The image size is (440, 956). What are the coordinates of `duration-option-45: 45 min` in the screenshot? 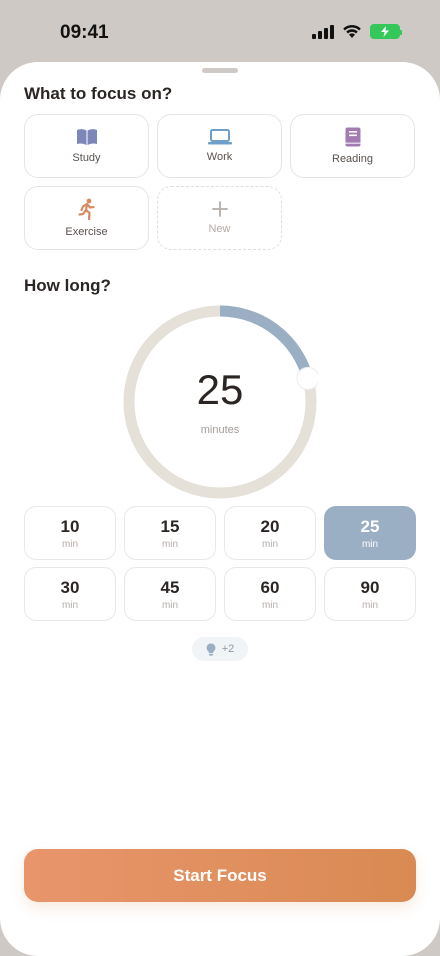 It's located at (170, 594).